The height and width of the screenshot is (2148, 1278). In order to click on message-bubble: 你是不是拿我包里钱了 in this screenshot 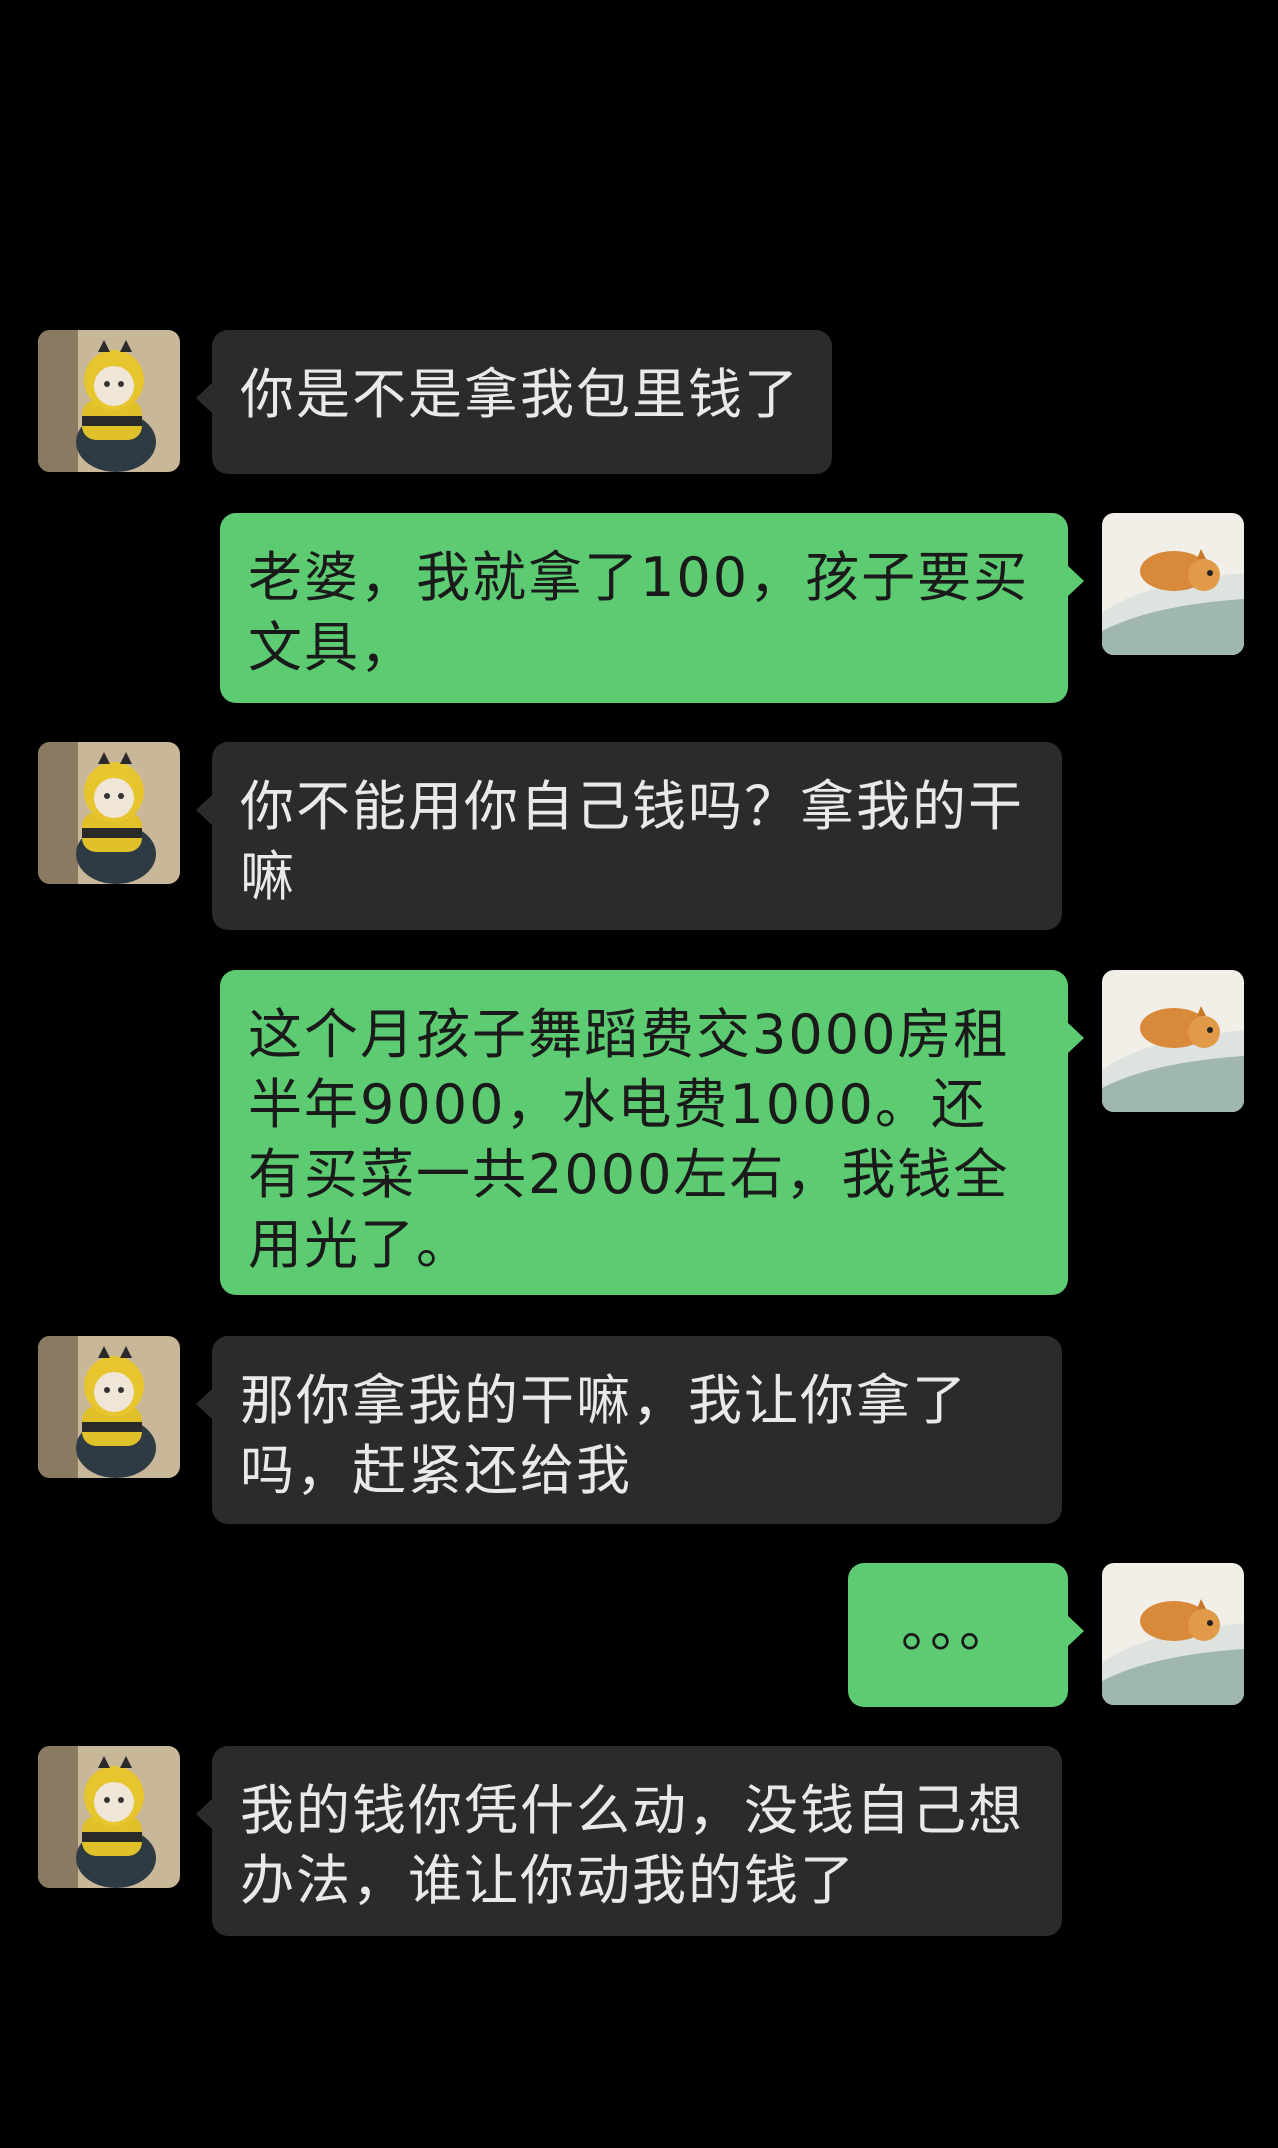, I will do `click(514, 402)`.